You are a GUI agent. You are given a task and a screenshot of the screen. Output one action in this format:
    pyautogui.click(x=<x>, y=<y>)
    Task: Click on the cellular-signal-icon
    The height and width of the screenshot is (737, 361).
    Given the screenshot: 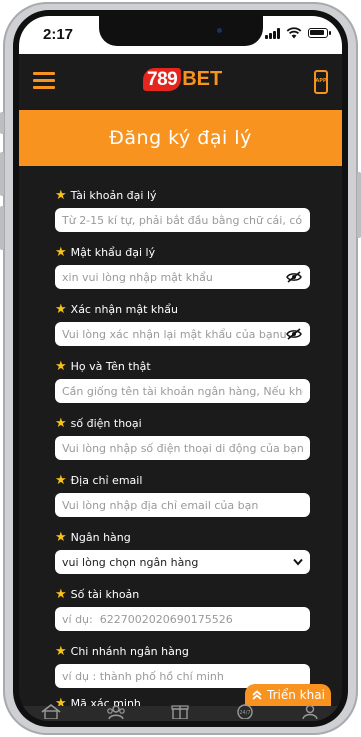 What is the action you would take?
    pyautogui.click(x=272, y=33)
    